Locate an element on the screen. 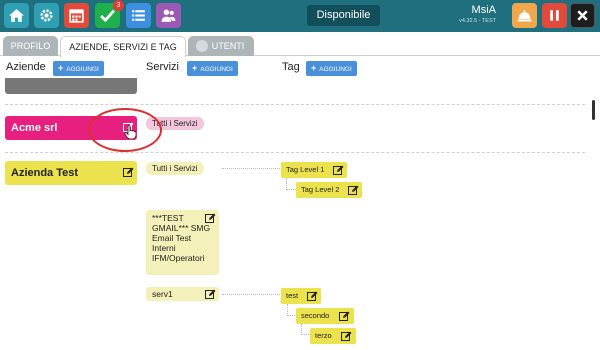 Image resolution: width=600 pixels, height=350 pixels. settings-button is located at coordinates (46, 15).